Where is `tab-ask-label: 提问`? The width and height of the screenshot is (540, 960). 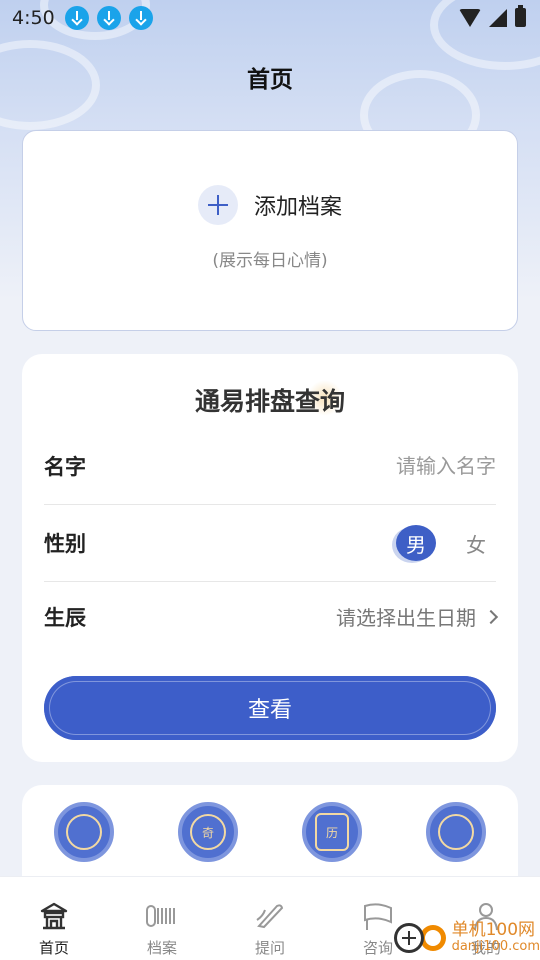 tab-ask-label: 提问 is located at coordinates (269, 948).